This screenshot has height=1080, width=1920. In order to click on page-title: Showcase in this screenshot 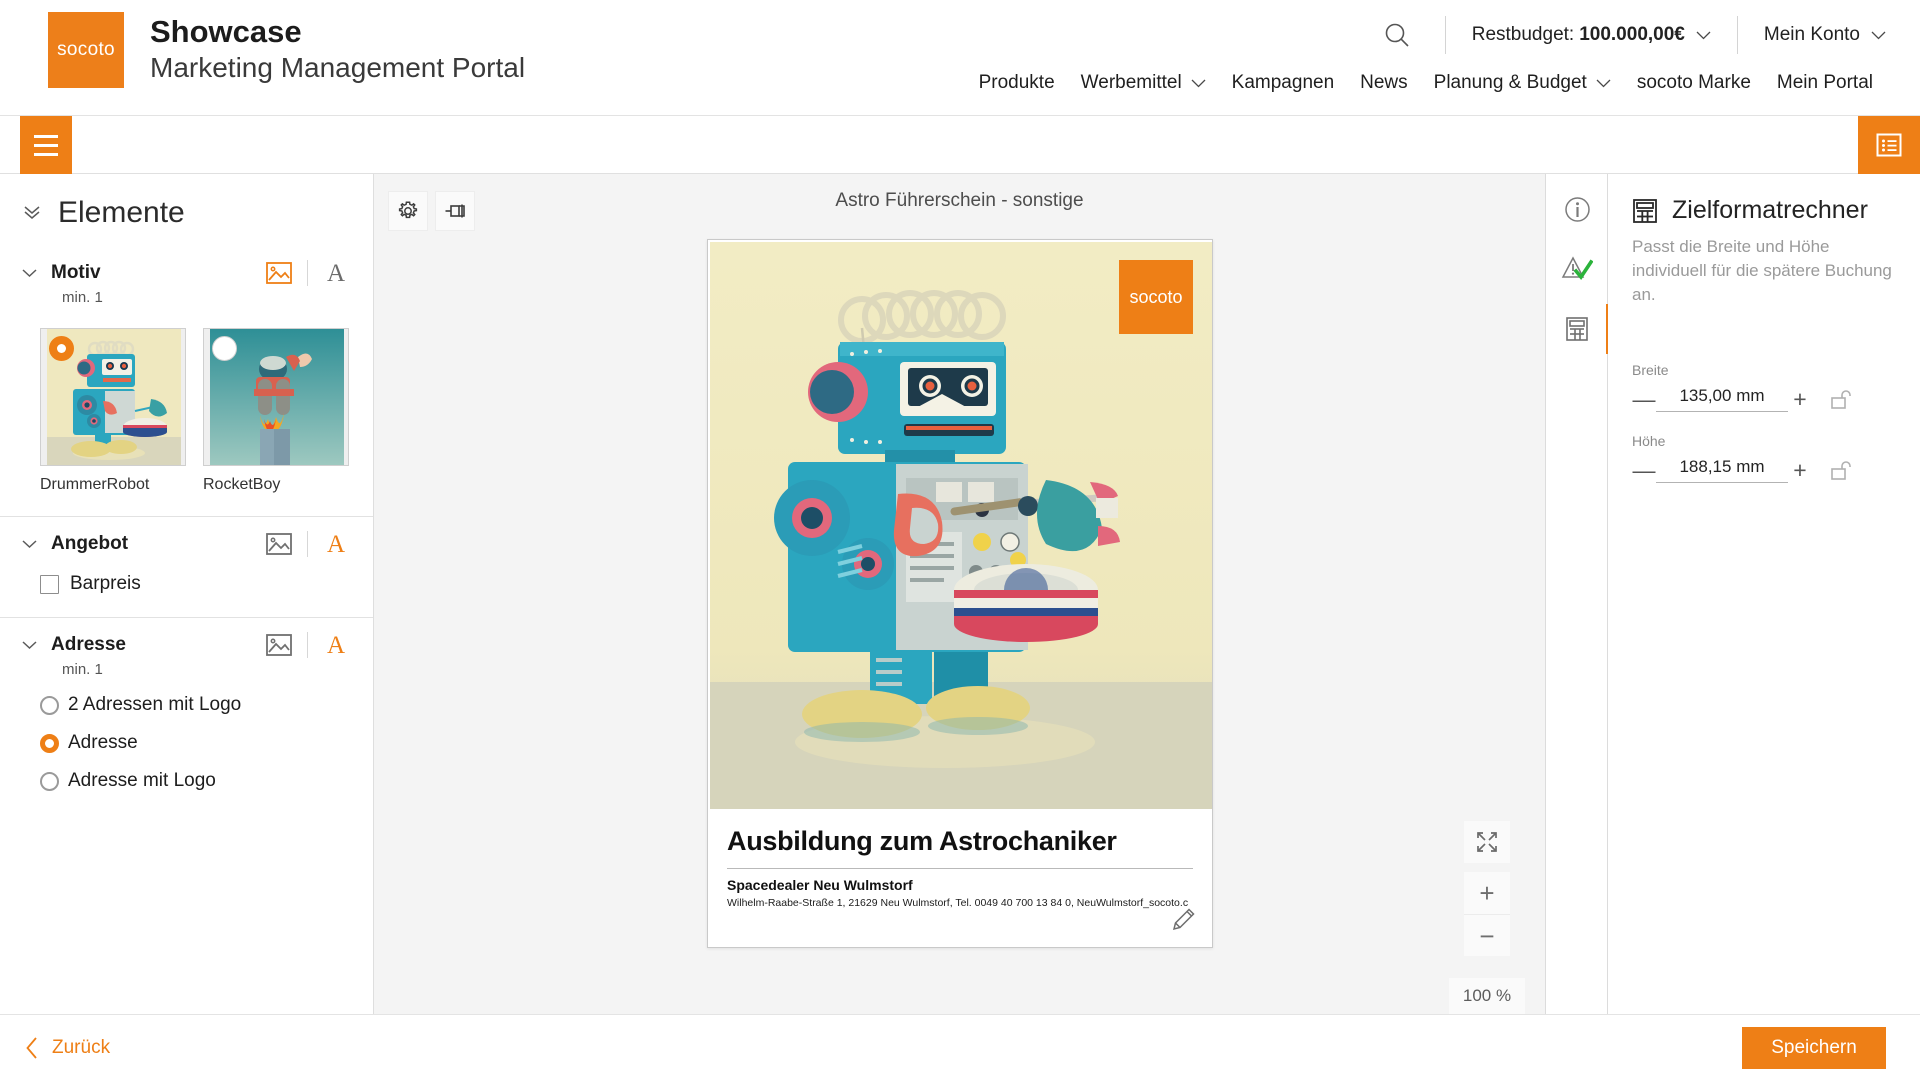, I will do `click(226, 31)`.